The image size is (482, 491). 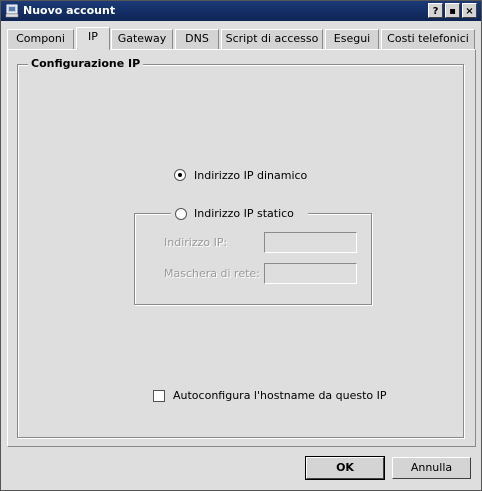 I want to click on tab-costi-telefonici: Costi telefonici, so click(x=428, y=39).